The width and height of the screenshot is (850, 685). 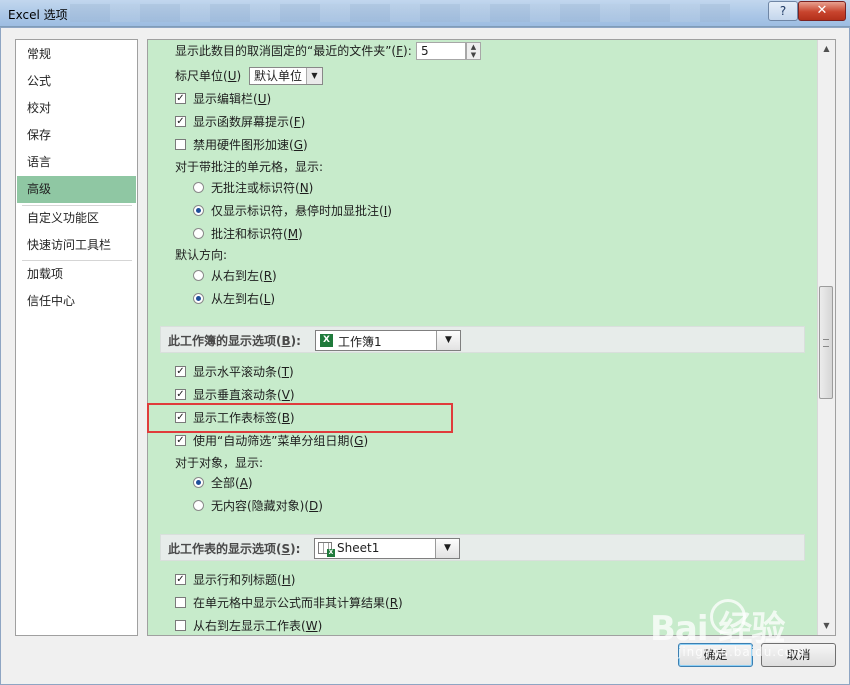 What do you see at coordinates (234, 299) in the screenshot?
I see `direction-option-ltr: 从左到右(L)` at bounding box center [234, 299].